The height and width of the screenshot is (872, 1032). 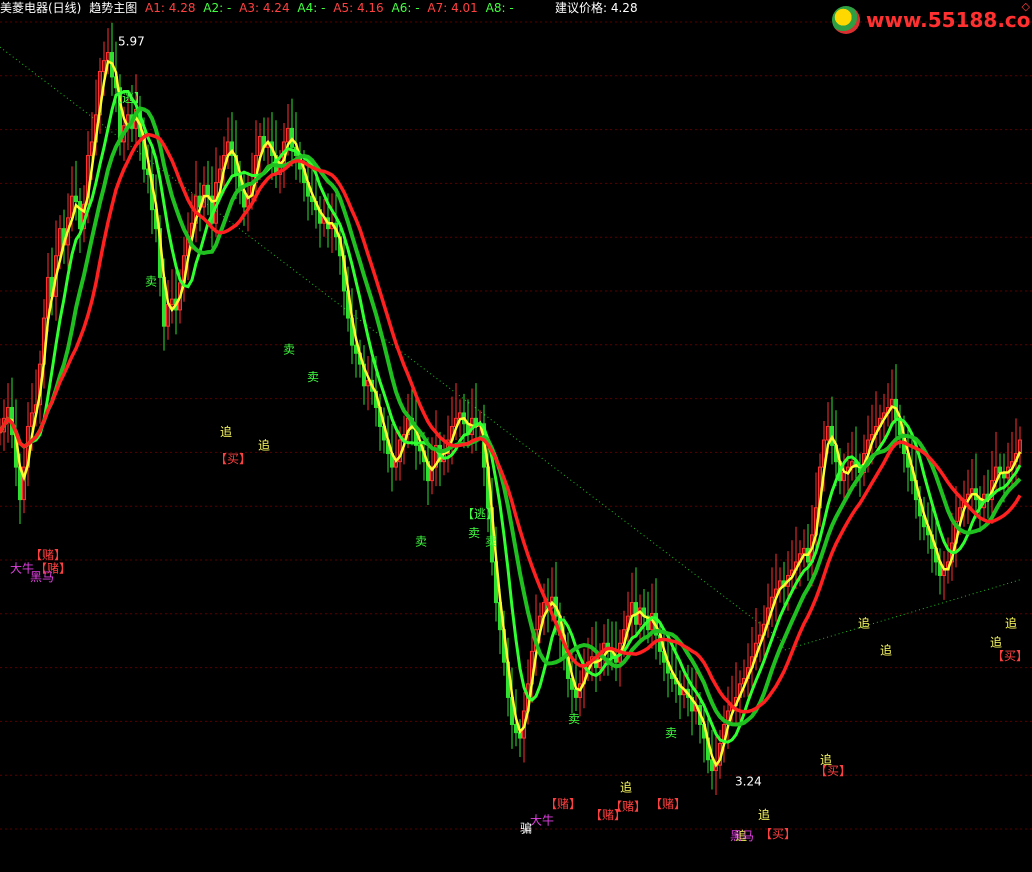 I want to click on low-price-label: 3.24, so click(x=748, y=781).